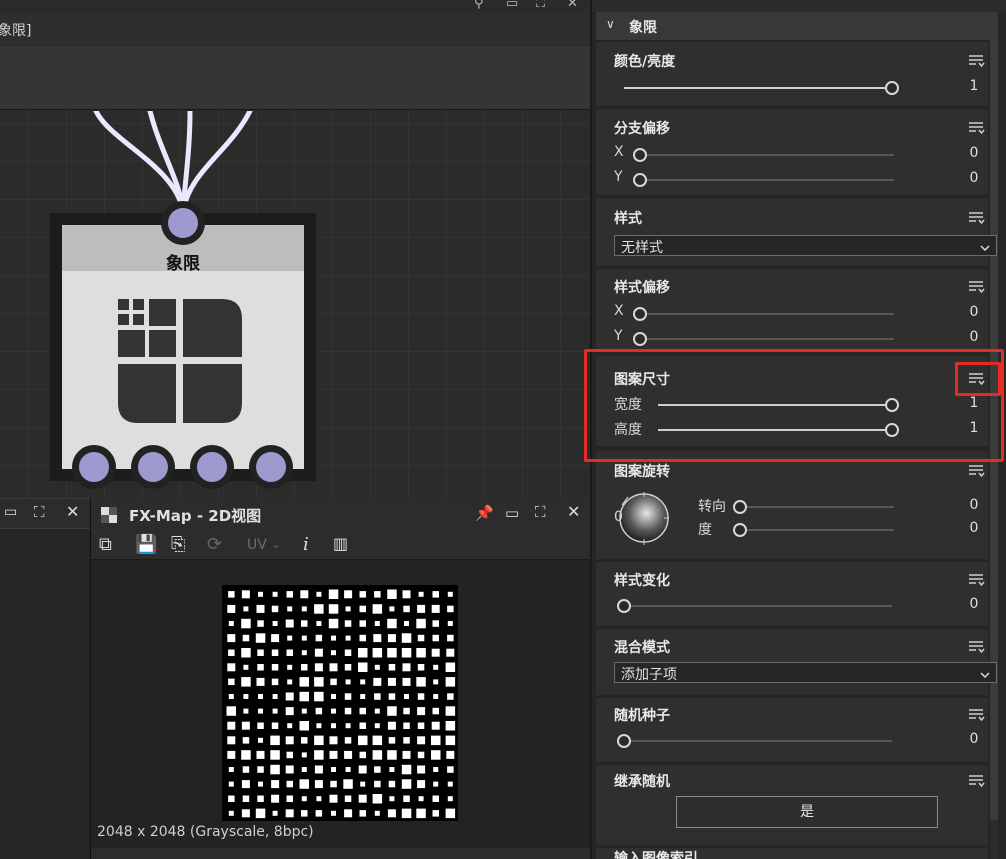  What do you see at coordinates (105, 544) in the screenshot?
I see `view-settings-icon: ⧉` at bounding box center [105, 544].